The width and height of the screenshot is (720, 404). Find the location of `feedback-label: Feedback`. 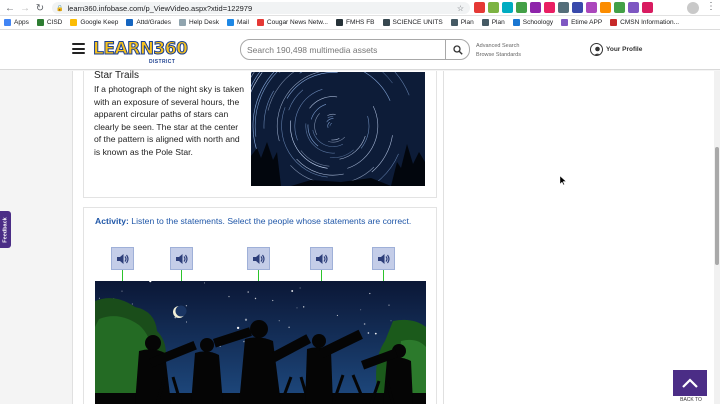

feedback-label: Feedback is located at coordinates (5, 229).